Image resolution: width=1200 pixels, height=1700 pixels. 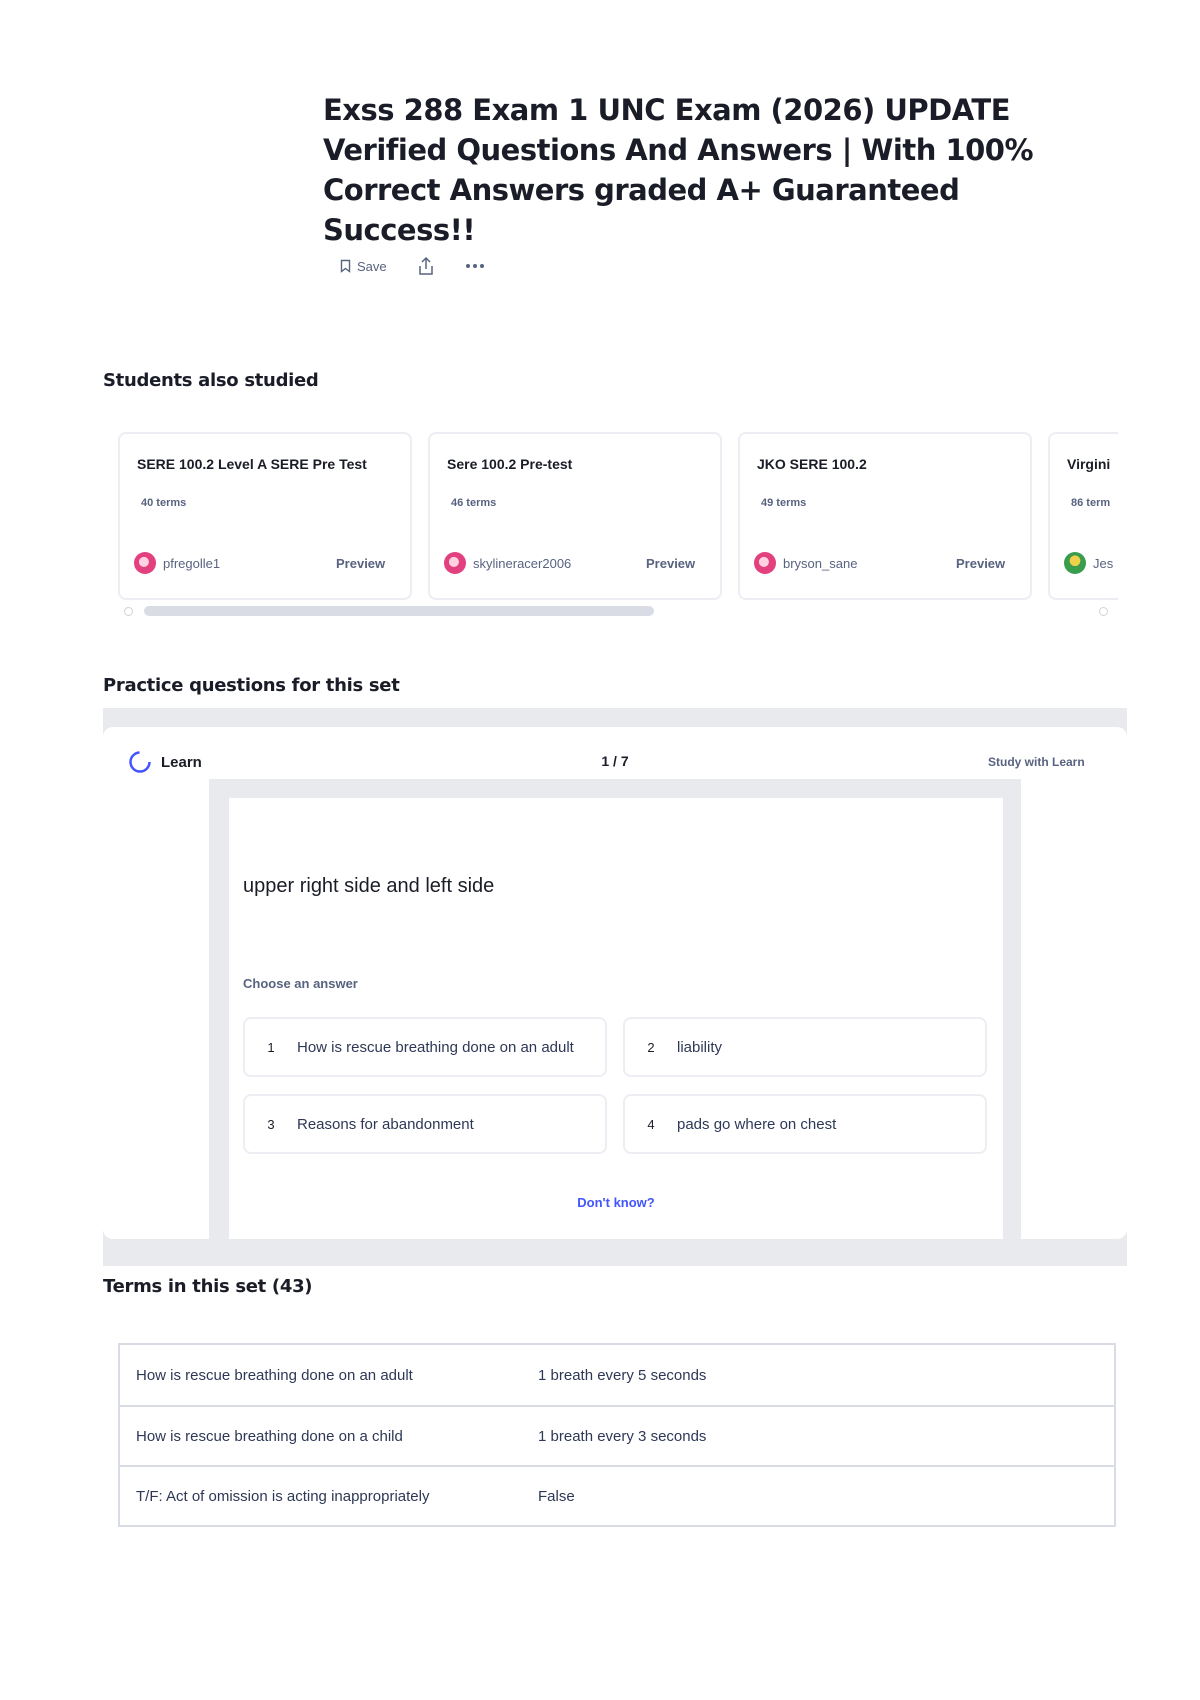 I want to click on scroll-right-indicator, so click(x=1103, y=611).